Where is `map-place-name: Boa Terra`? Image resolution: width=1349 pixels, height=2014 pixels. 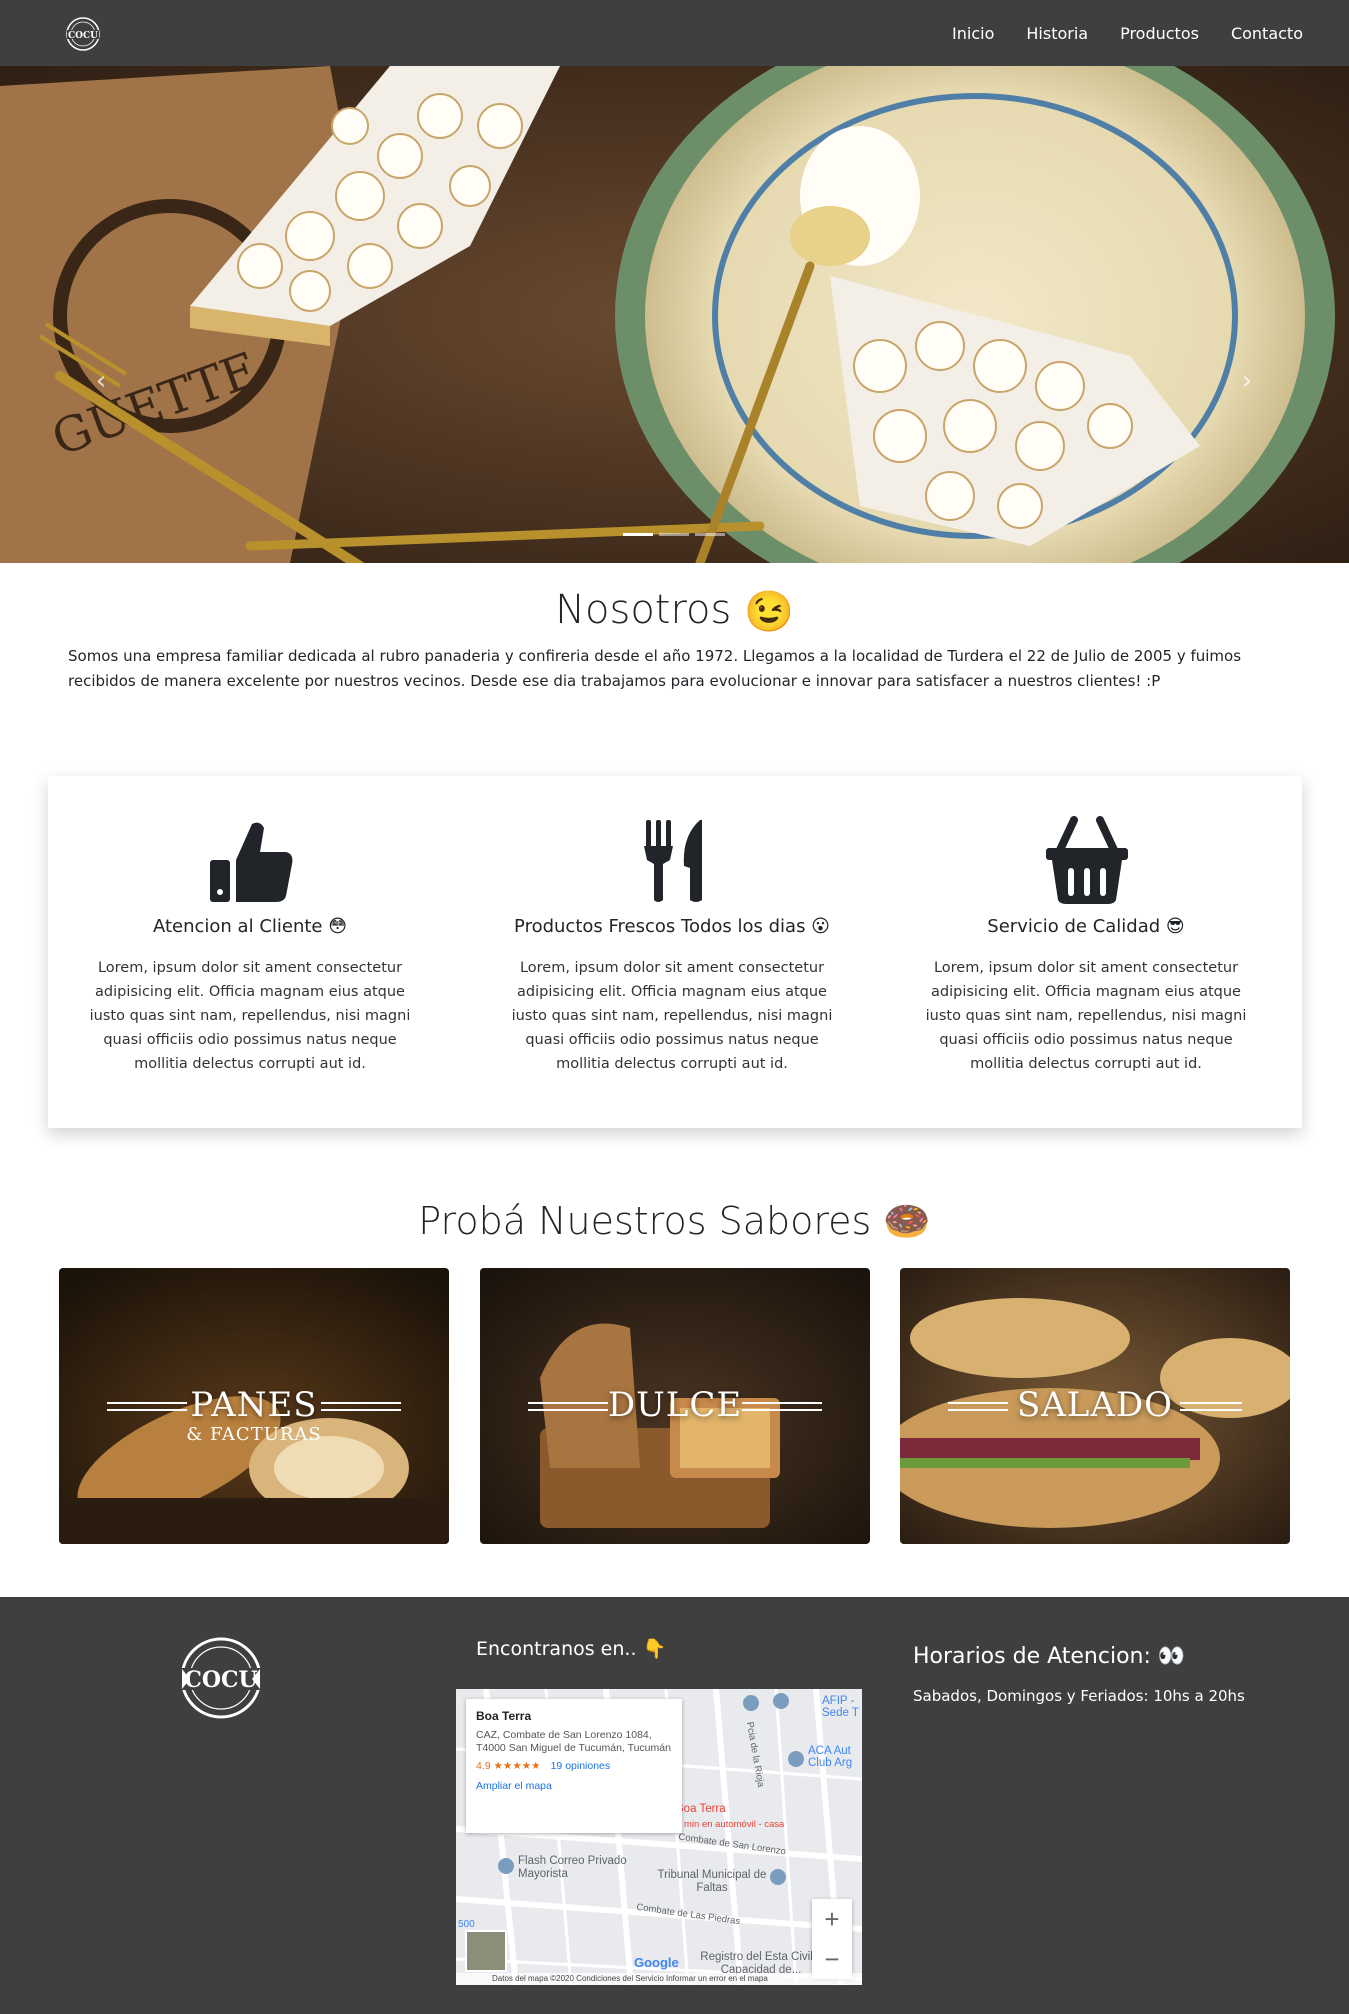 map-place-name: Boa Terra is located at coordinates (504, 1716).